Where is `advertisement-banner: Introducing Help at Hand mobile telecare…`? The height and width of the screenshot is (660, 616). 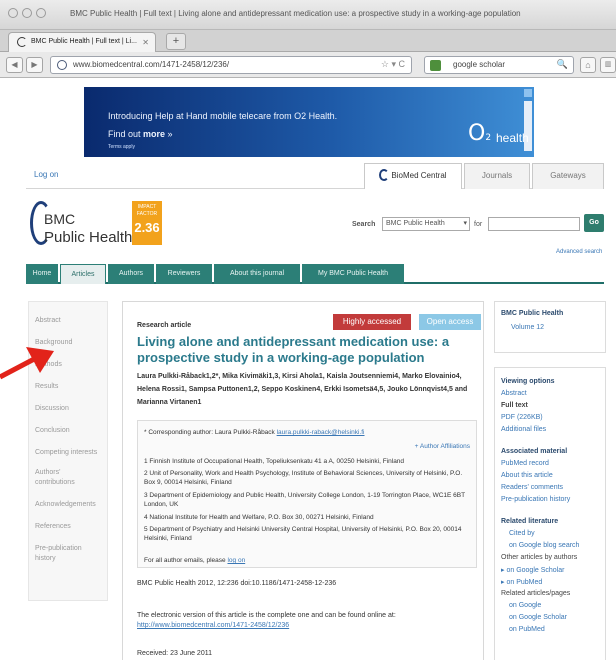 advertisement-banner: Introducing Help at Hand mobile telecare… is located at coordinates (309, 122).